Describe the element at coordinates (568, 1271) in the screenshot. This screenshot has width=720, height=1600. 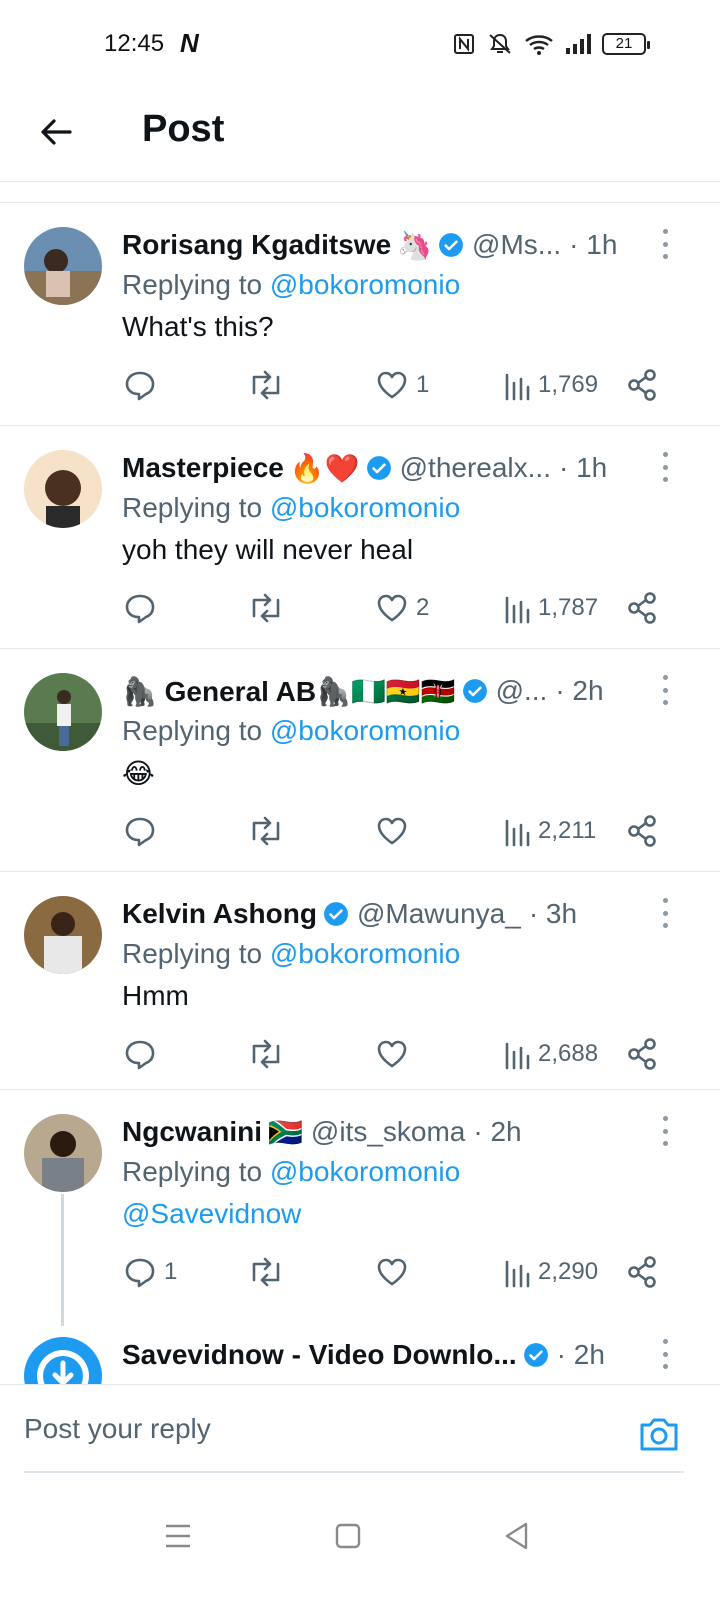
I see `views-count: 2,290` at that location.